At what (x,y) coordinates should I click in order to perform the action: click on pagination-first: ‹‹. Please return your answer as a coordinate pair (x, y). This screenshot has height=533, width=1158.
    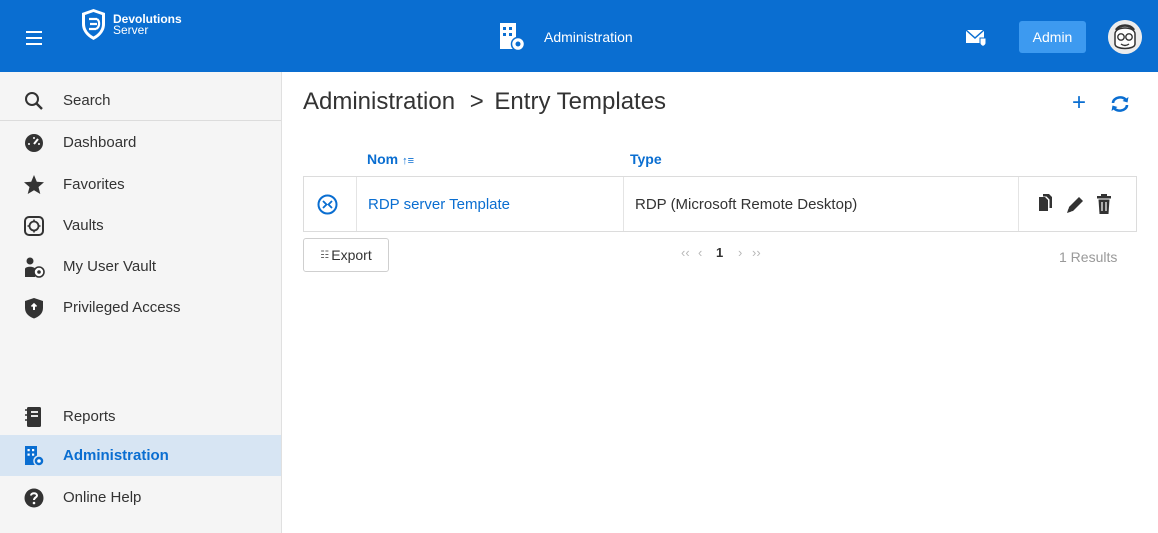
    Looking at the image, I should click on (685, 252).